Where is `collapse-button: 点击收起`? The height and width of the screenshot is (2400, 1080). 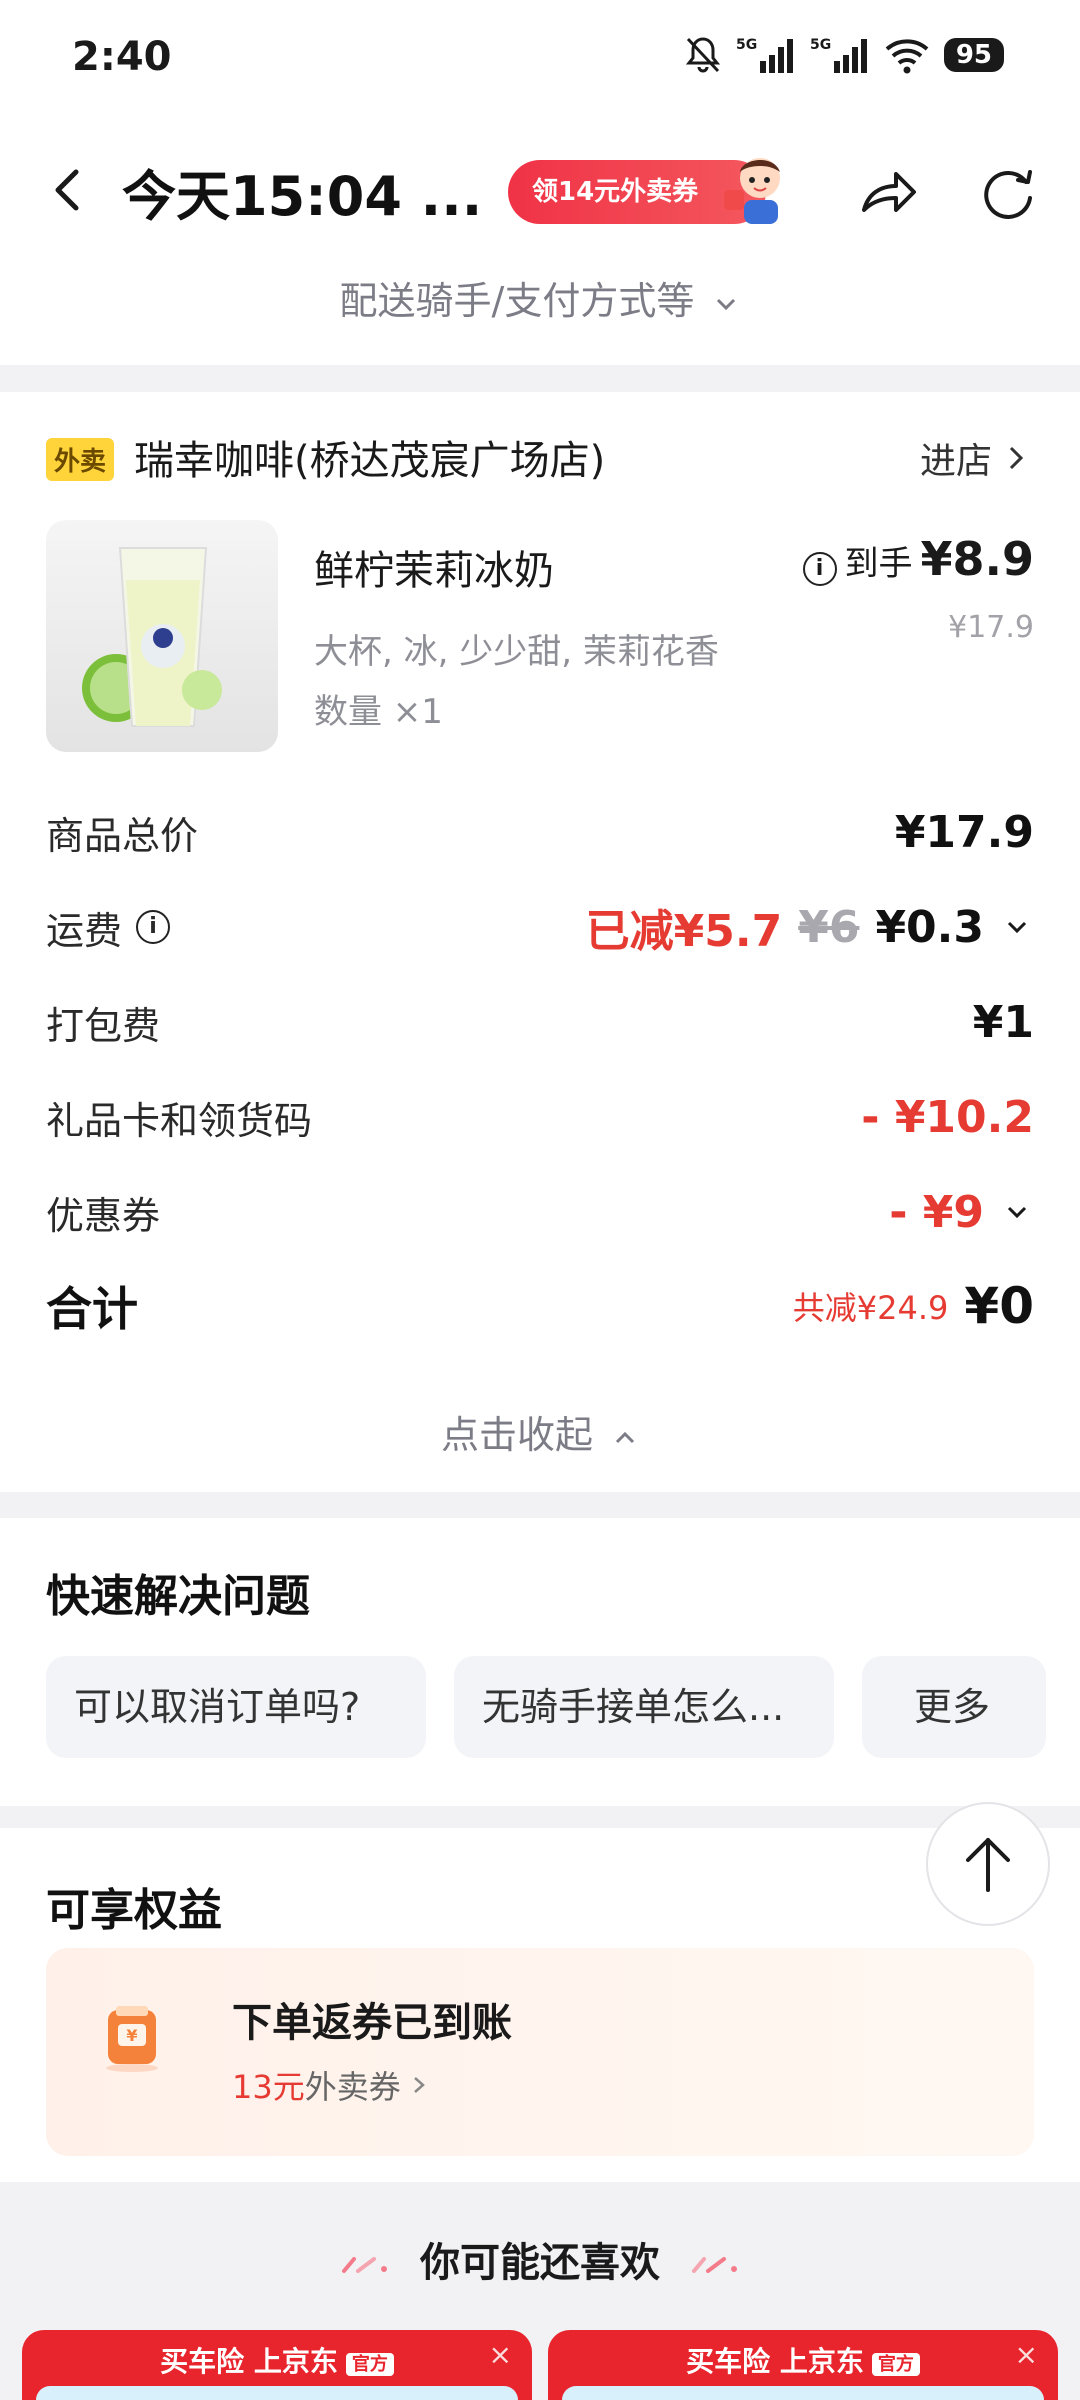 collapse-button: 点击收起 is located at coordinates (540, 1431).